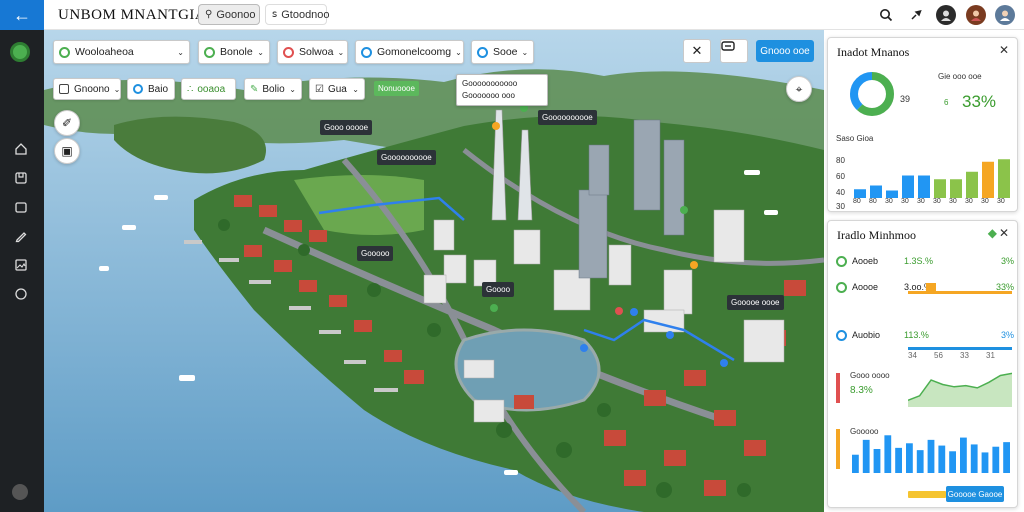  Describe the element at coordinates (414, 52) in the screenshot. I see `filter-label: Gomonelcoomg` at that location.